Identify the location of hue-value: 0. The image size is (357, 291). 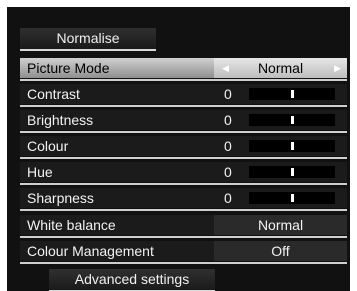
(228, 172).